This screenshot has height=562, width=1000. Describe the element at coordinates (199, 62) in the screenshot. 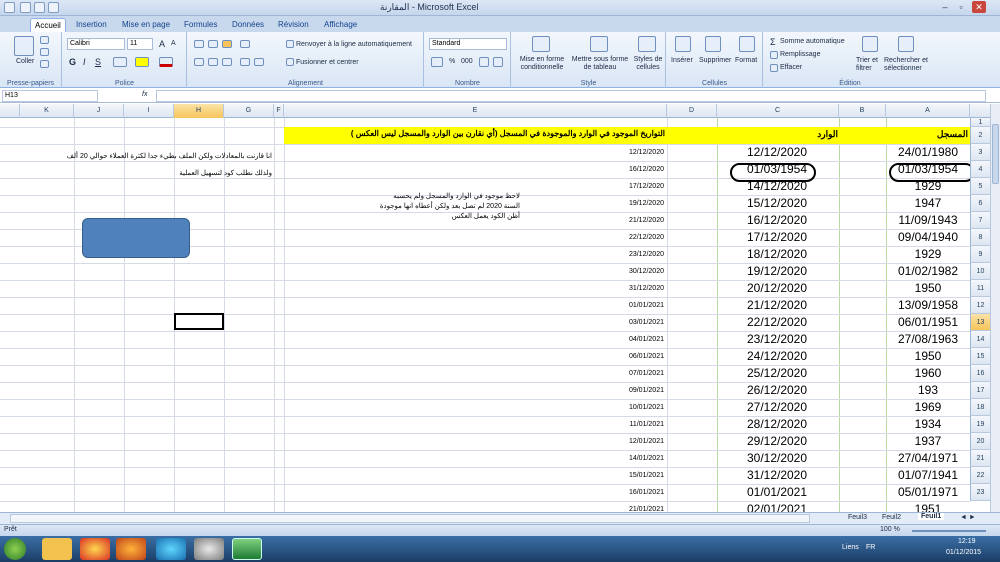

I see `align-left-icon` at that location.